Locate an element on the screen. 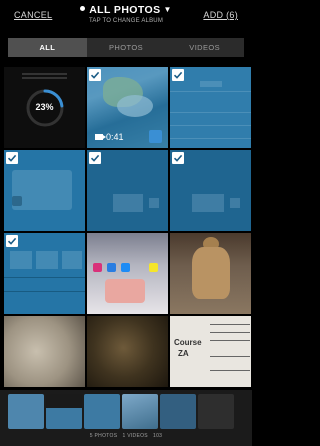  shield-icon is located at coordinates (155, 136).